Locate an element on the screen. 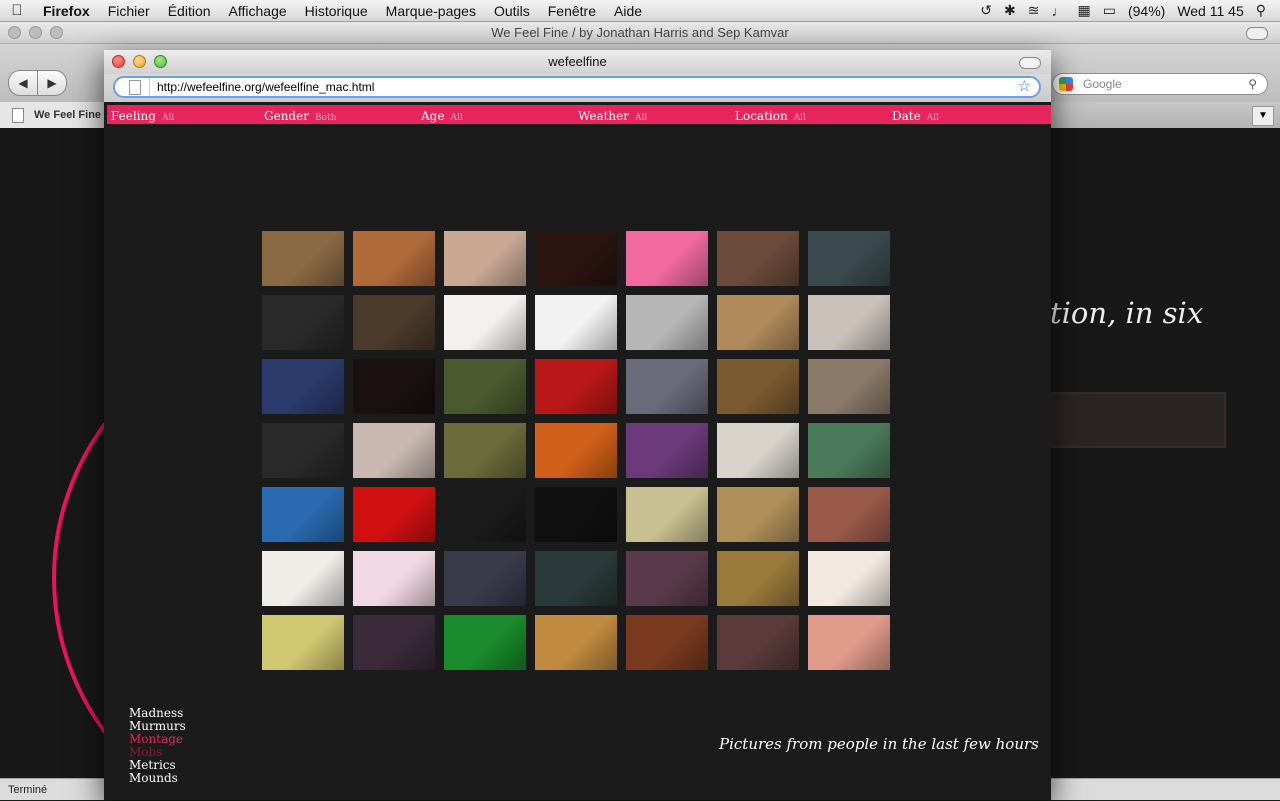 The width and height of the screenshot is (1280, 801). menu-aide: Aide is located at coordinates (628, 11).